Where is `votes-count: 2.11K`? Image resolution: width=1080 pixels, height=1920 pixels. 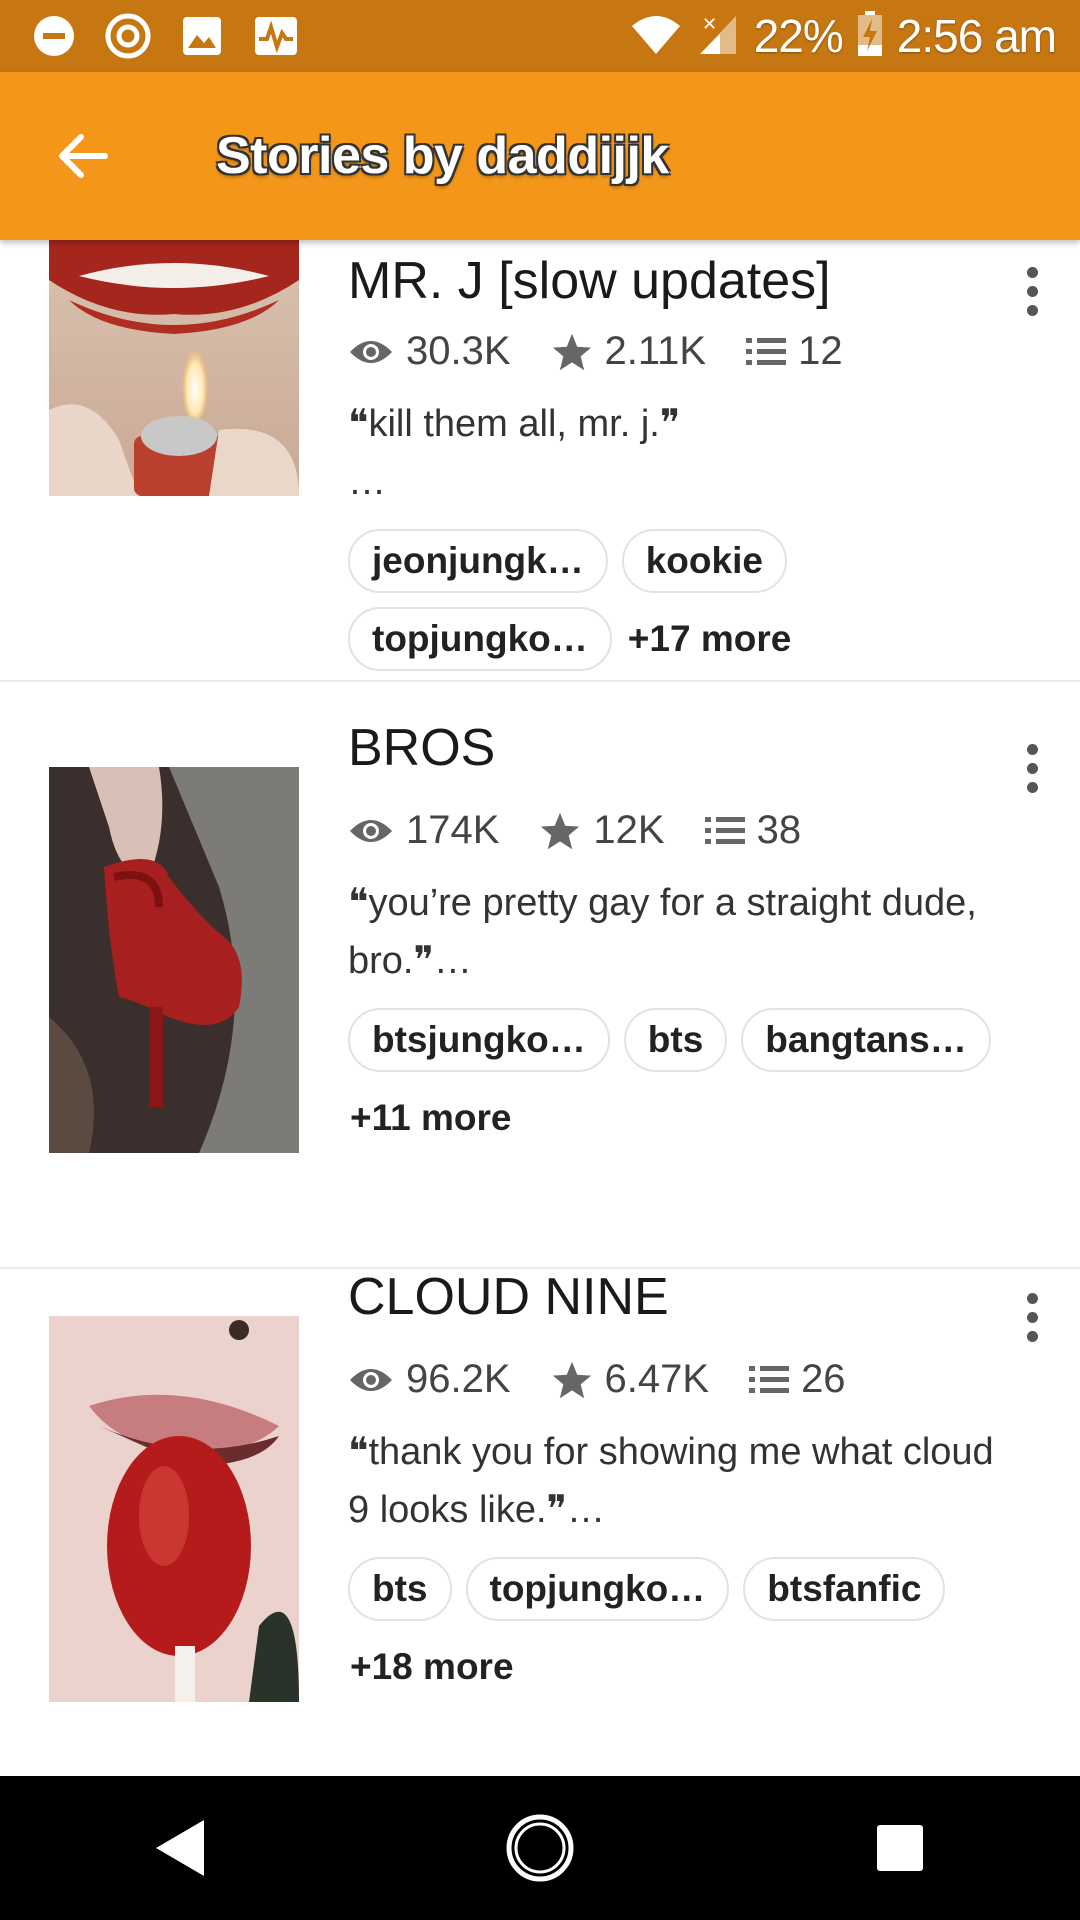 votes-count: 2.11K is located at coordinates (655, 351).